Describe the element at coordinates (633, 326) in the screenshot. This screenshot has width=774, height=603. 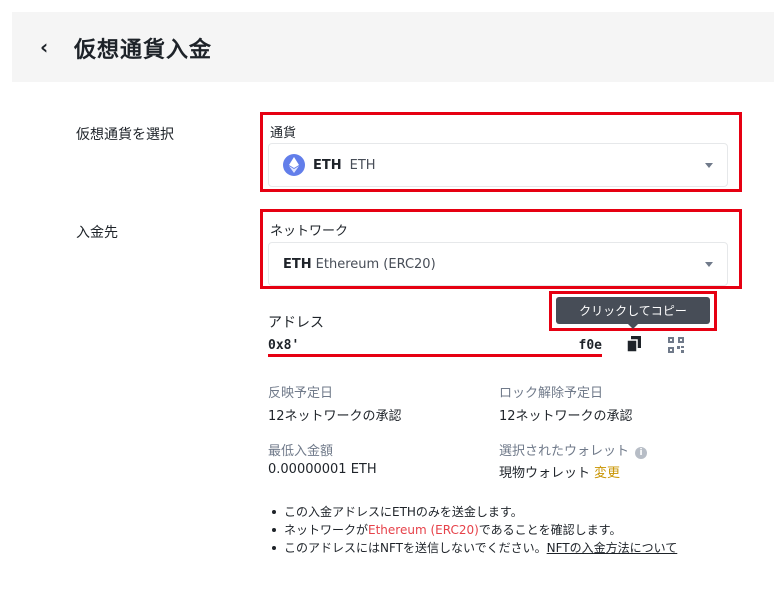
I see `tooltip-tail` at that location.